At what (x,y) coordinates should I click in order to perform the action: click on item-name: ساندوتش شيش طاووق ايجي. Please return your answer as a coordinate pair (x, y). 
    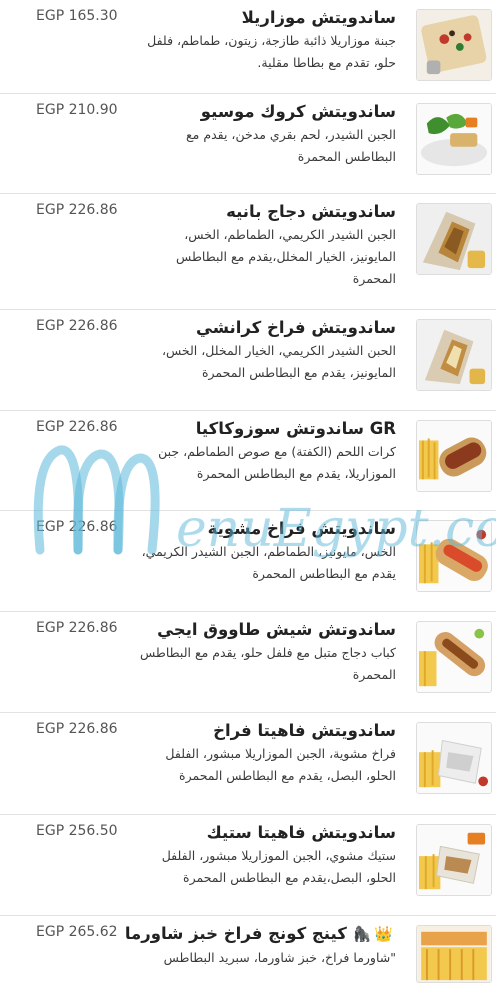
    Looking at the image, I should click on (276, 629).